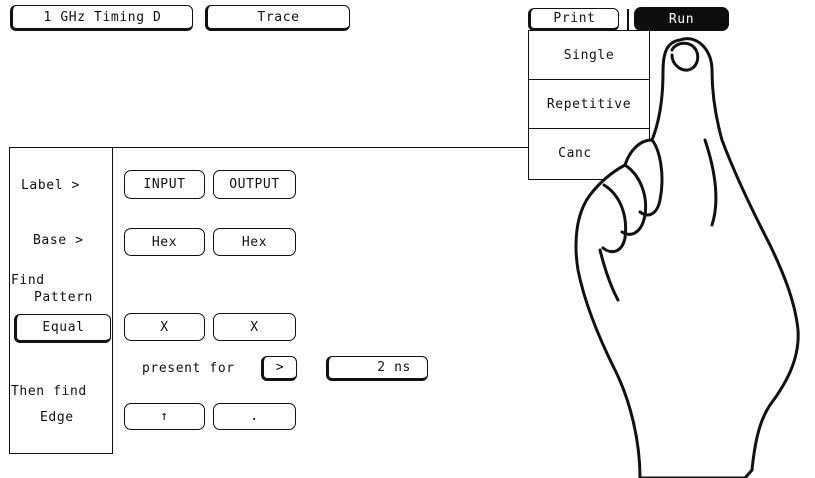 The height and width of the screenshot is (478, 815). Describe the element at coordinates (377, 368) in the screenshot. I see `duration-value-field: 2 ns` at that location.